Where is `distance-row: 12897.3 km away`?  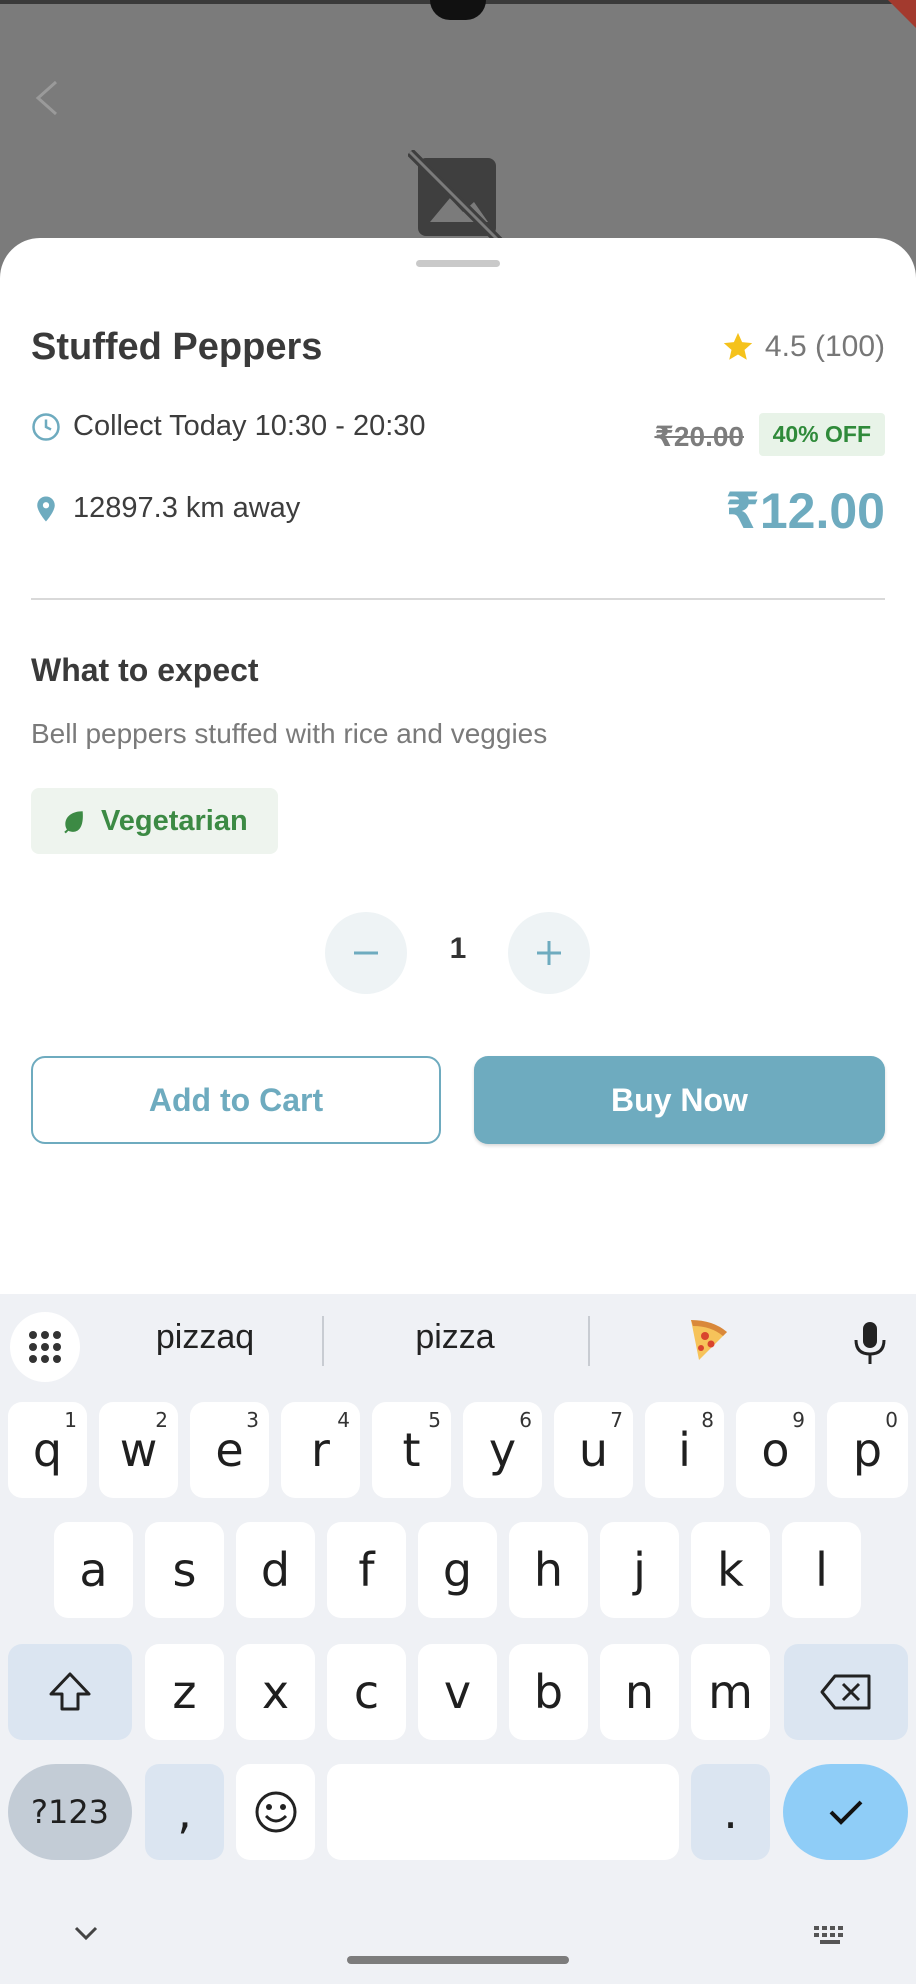
distance-row: 12897.3 km away is located at coordinates (165, 508).